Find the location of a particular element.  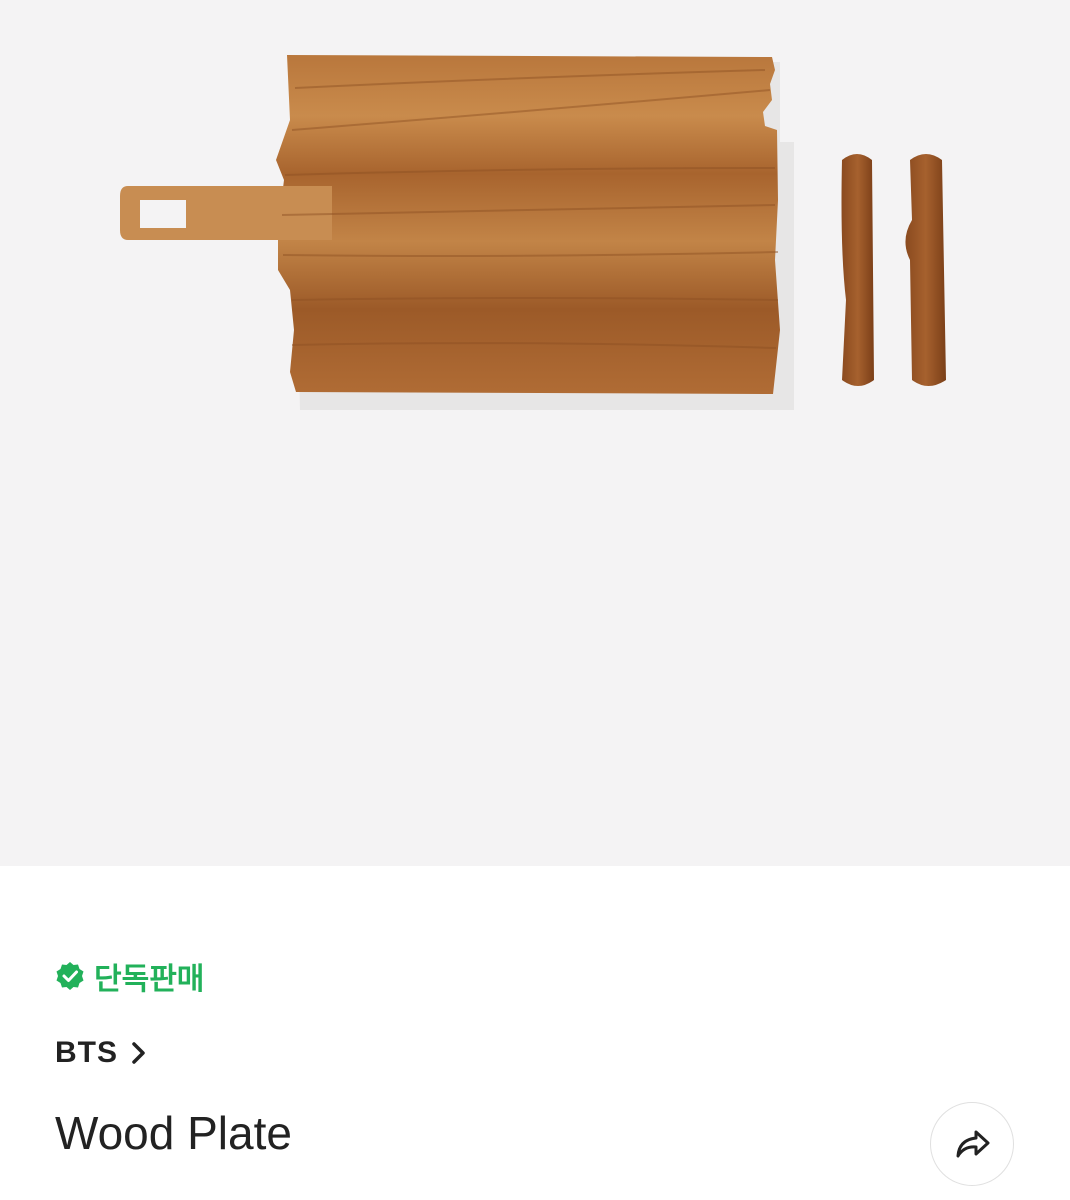

brand-link: BTS is located at coordinates (102, 1053).